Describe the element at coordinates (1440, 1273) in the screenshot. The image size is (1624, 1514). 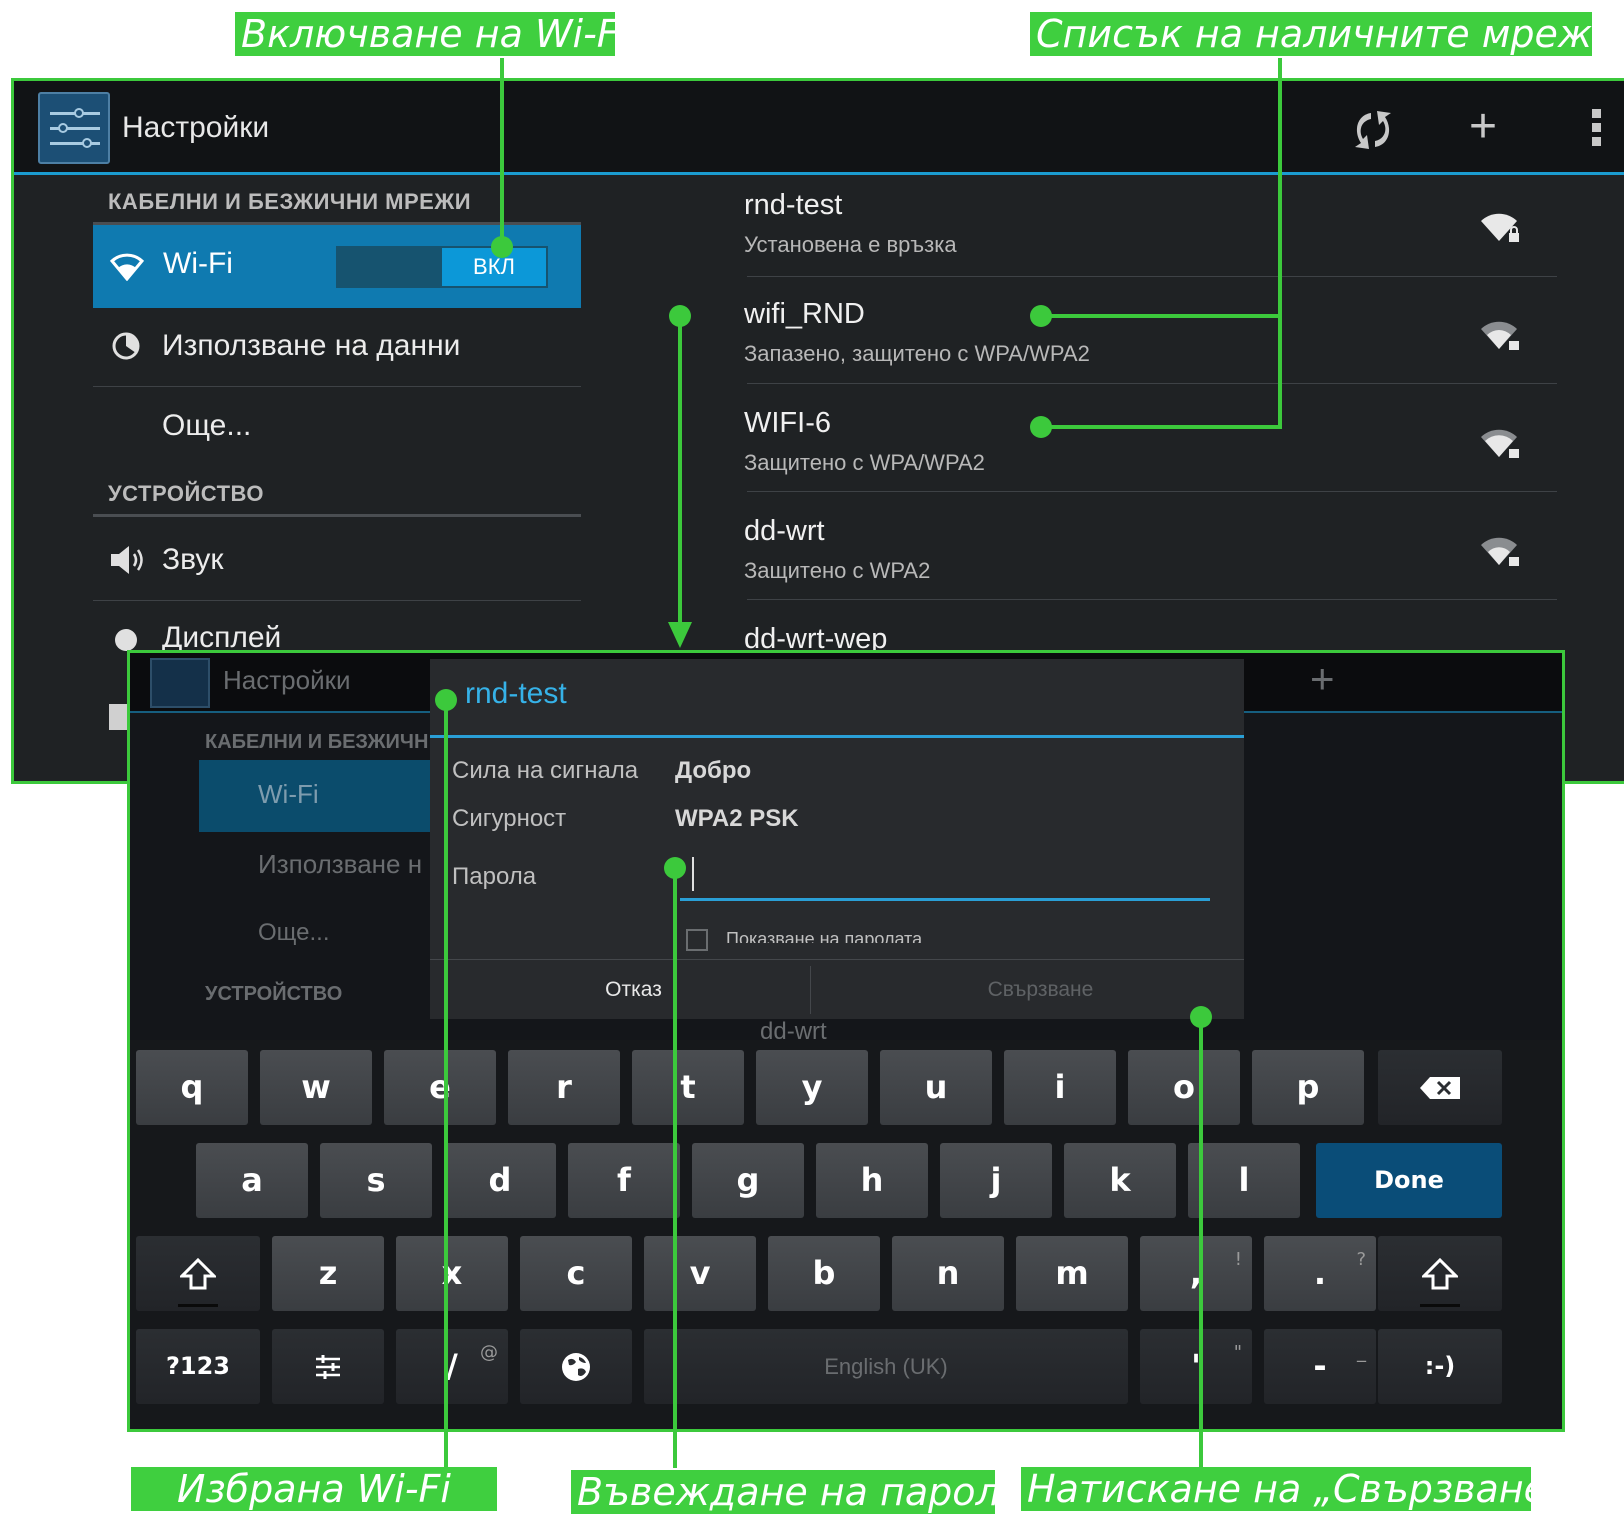
I see `shift-key-right` at that location.